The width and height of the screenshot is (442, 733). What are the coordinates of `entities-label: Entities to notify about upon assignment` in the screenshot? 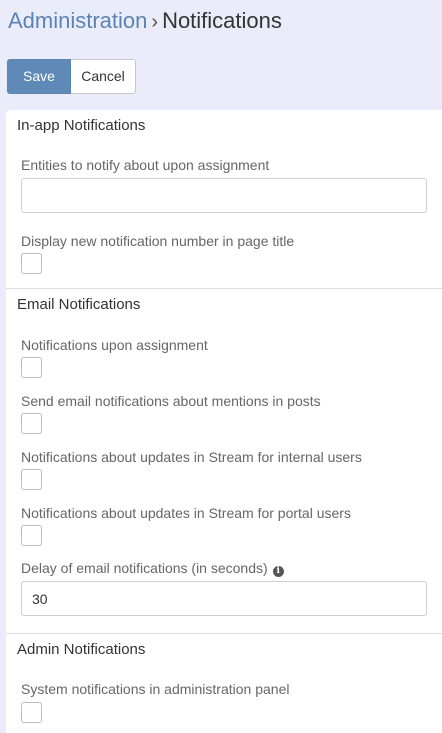 It's located at (145, 165).